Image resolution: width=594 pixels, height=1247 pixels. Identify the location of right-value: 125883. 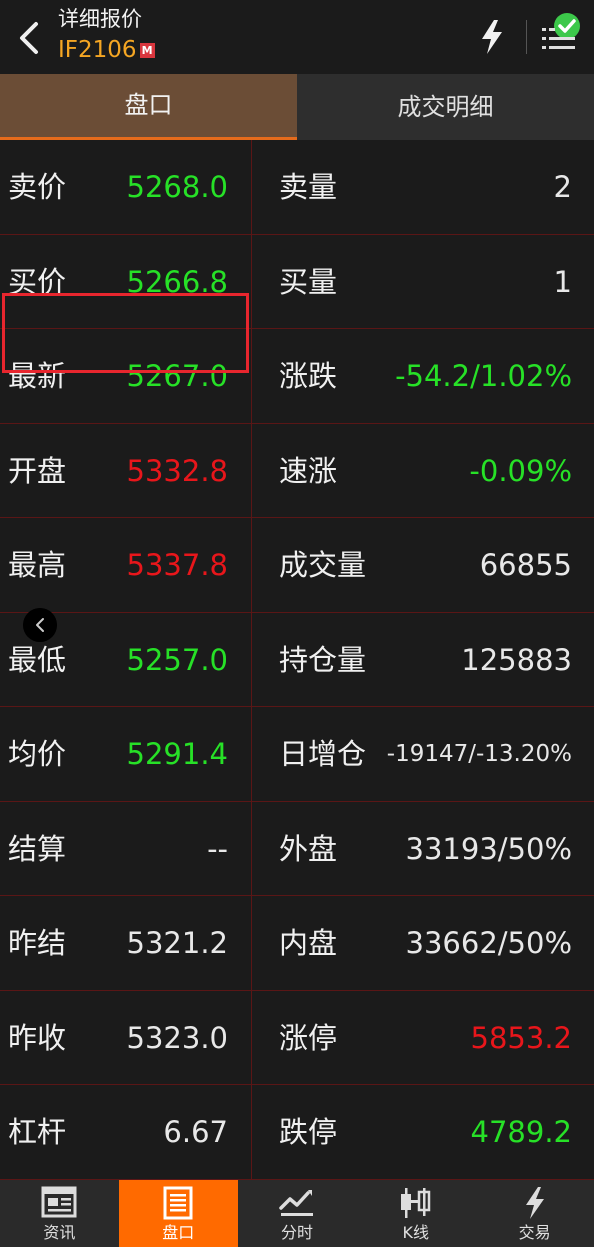
(516, 659).